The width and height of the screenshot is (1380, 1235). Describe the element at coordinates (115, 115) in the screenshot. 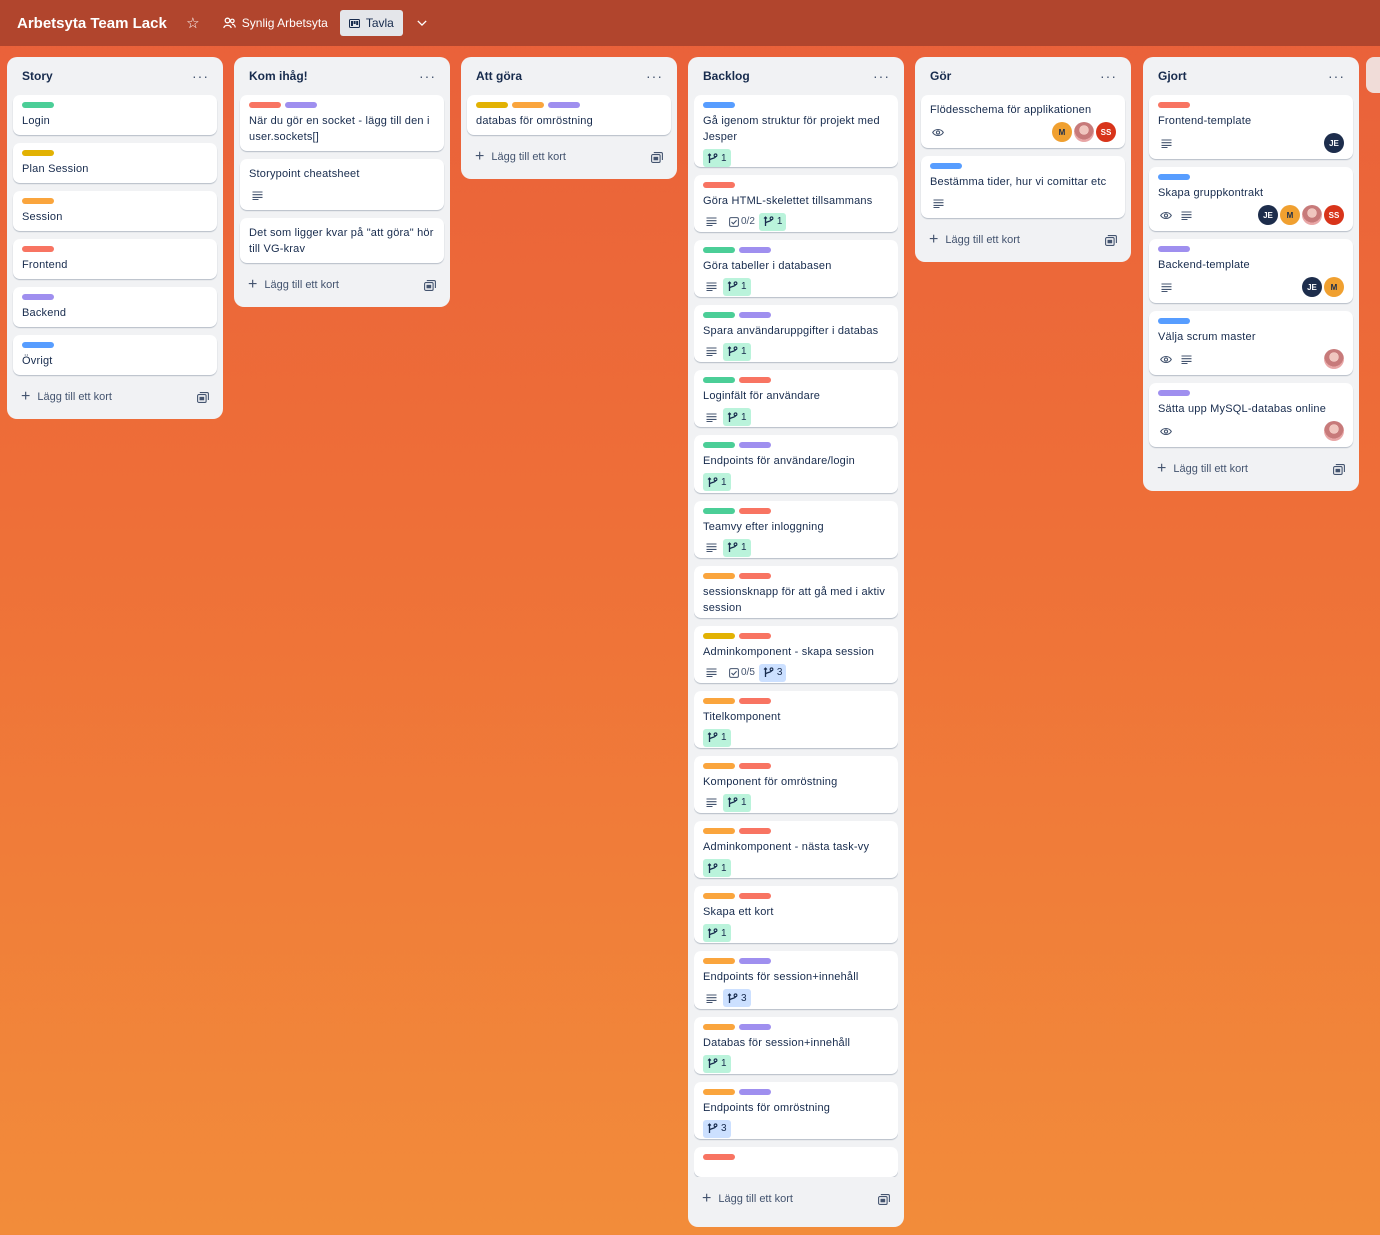

I see `card: Login` at that location.